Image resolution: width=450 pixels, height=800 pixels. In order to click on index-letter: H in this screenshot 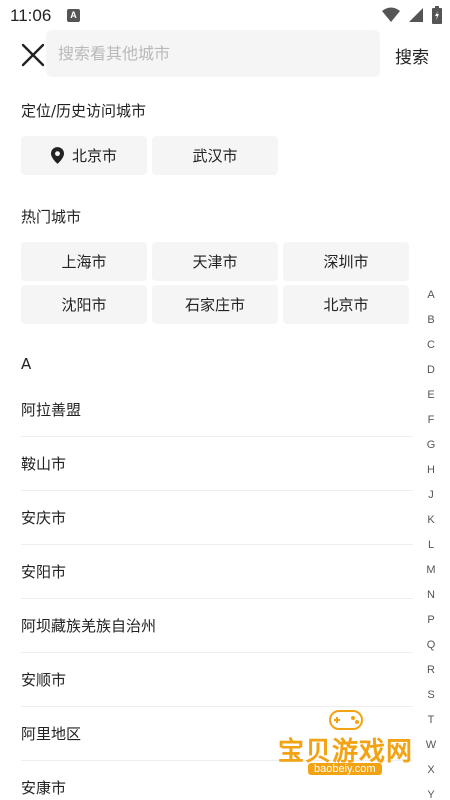, I will do `click(431, 470)`.